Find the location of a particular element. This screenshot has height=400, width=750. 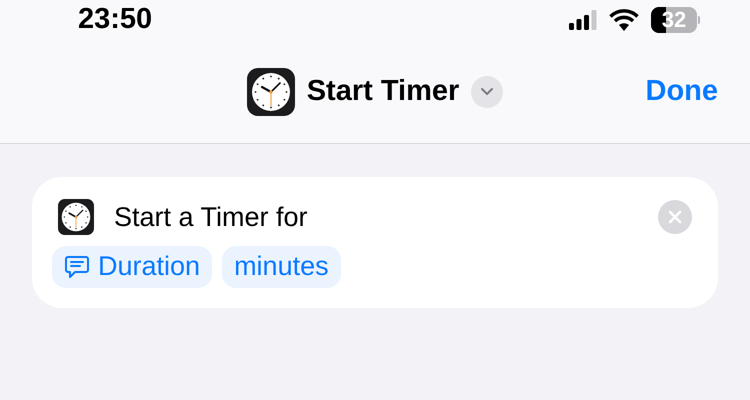

variable-token: Duration is located at coordinates (132, 267).